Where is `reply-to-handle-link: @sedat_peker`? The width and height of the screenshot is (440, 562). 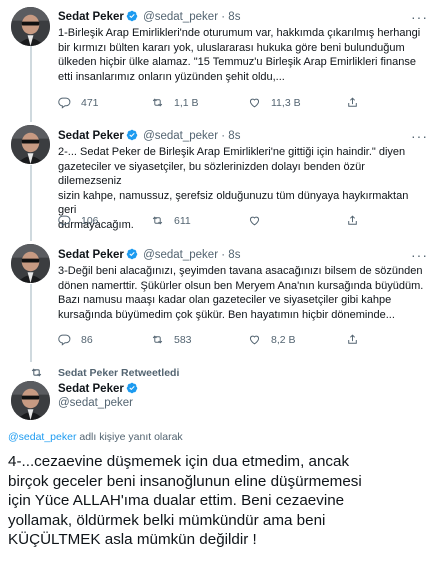
reply-to-handle-link: @sedat_peker is located at coordinates (42, 437).